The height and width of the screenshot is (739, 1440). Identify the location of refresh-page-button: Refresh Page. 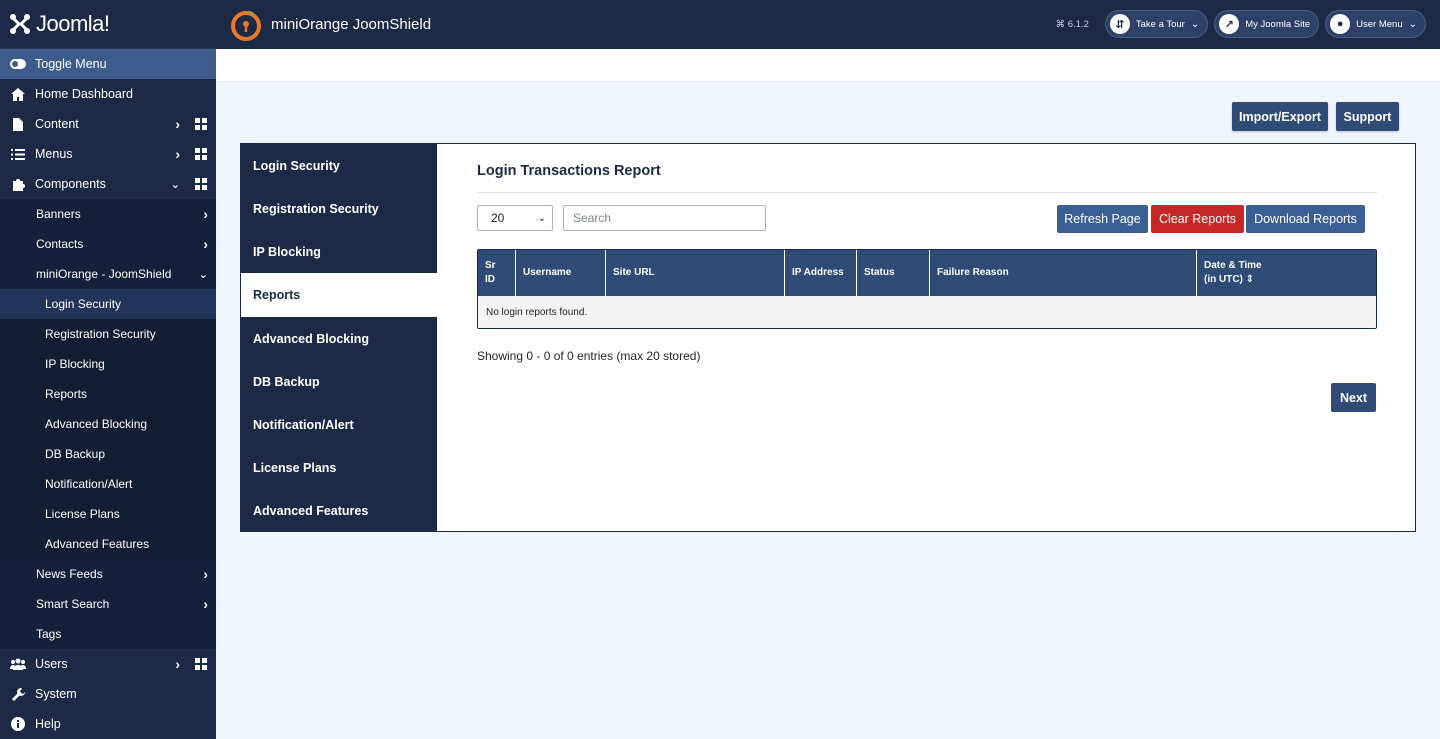
(1102, 219).